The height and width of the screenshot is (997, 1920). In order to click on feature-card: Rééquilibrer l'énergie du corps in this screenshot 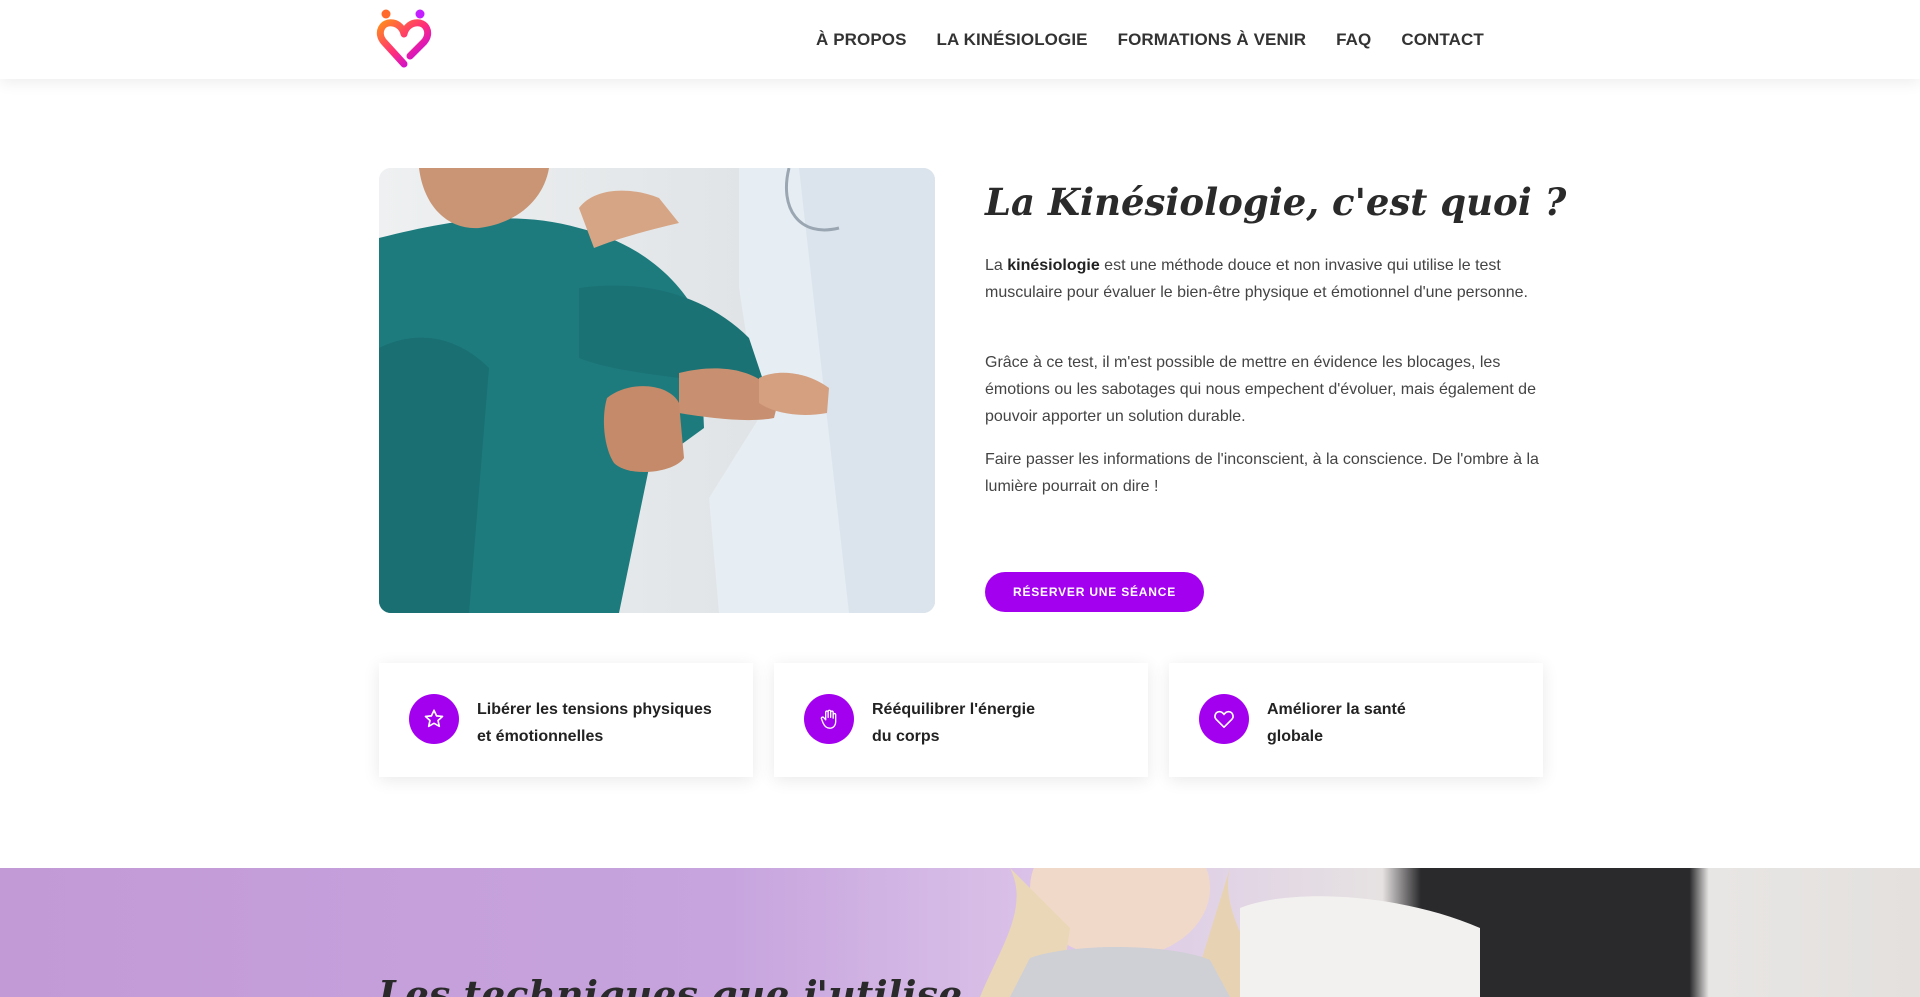, I will do `click(961, 720)`.